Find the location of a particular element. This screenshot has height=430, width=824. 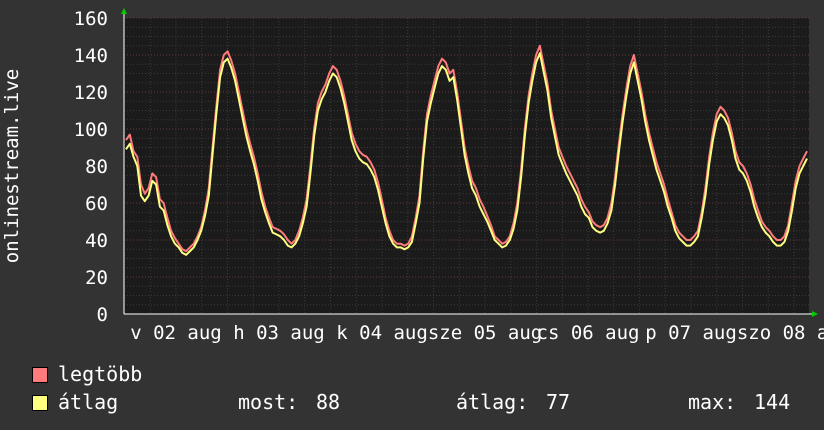

y-tick-label: 140 is located at coordinates (91, 56).